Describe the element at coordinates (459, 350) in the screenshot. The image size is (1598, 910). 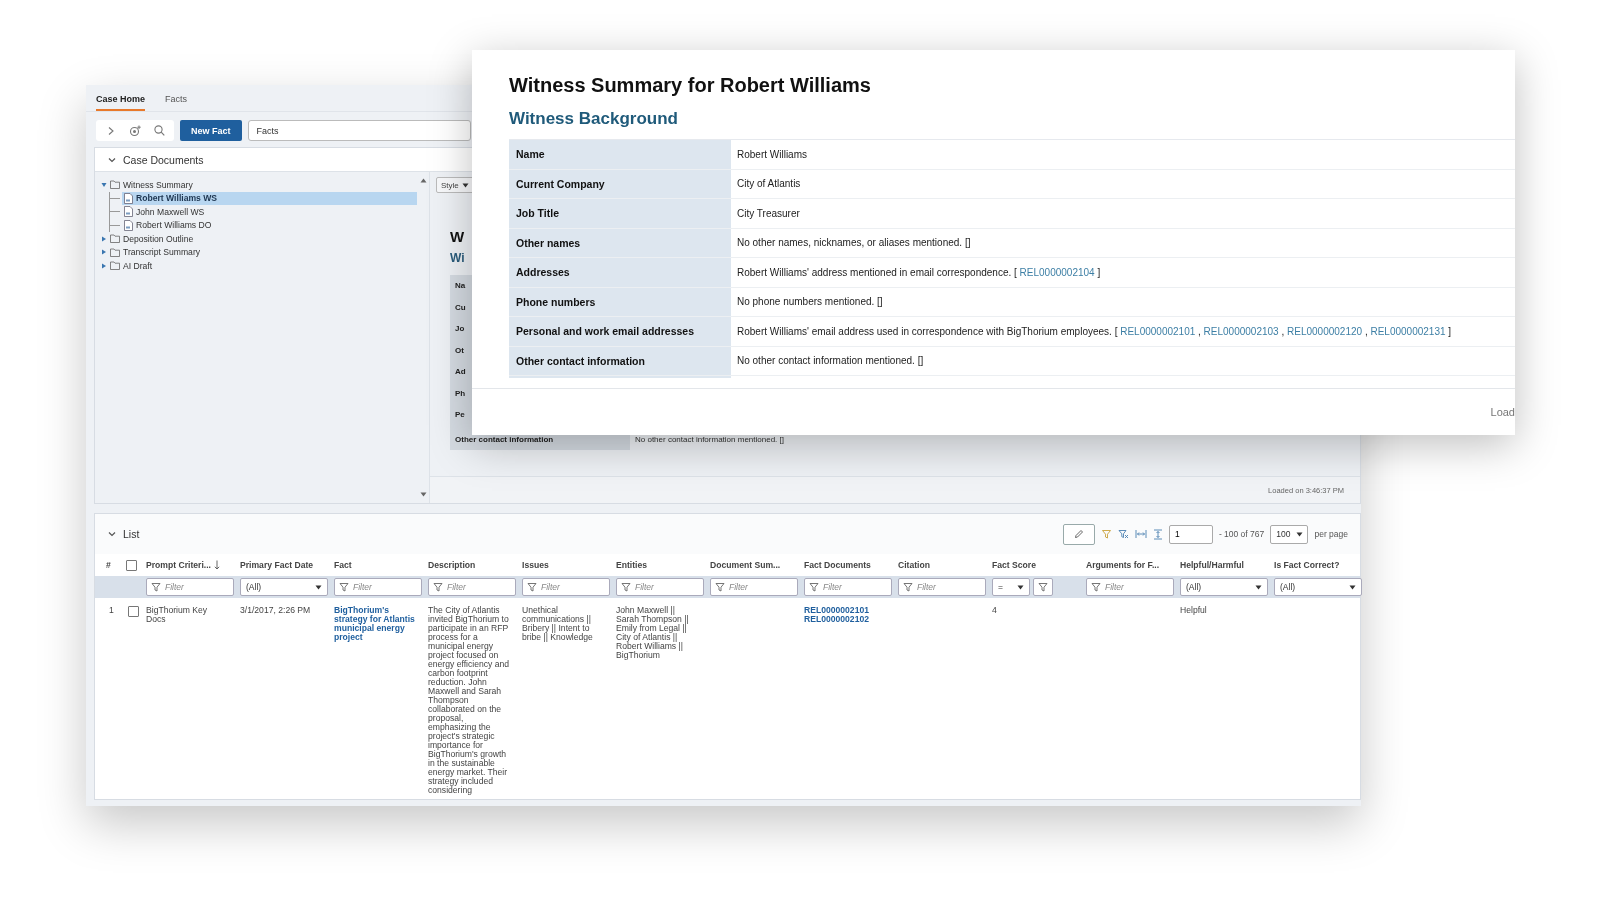
I see `row-label: Ot` at that location.